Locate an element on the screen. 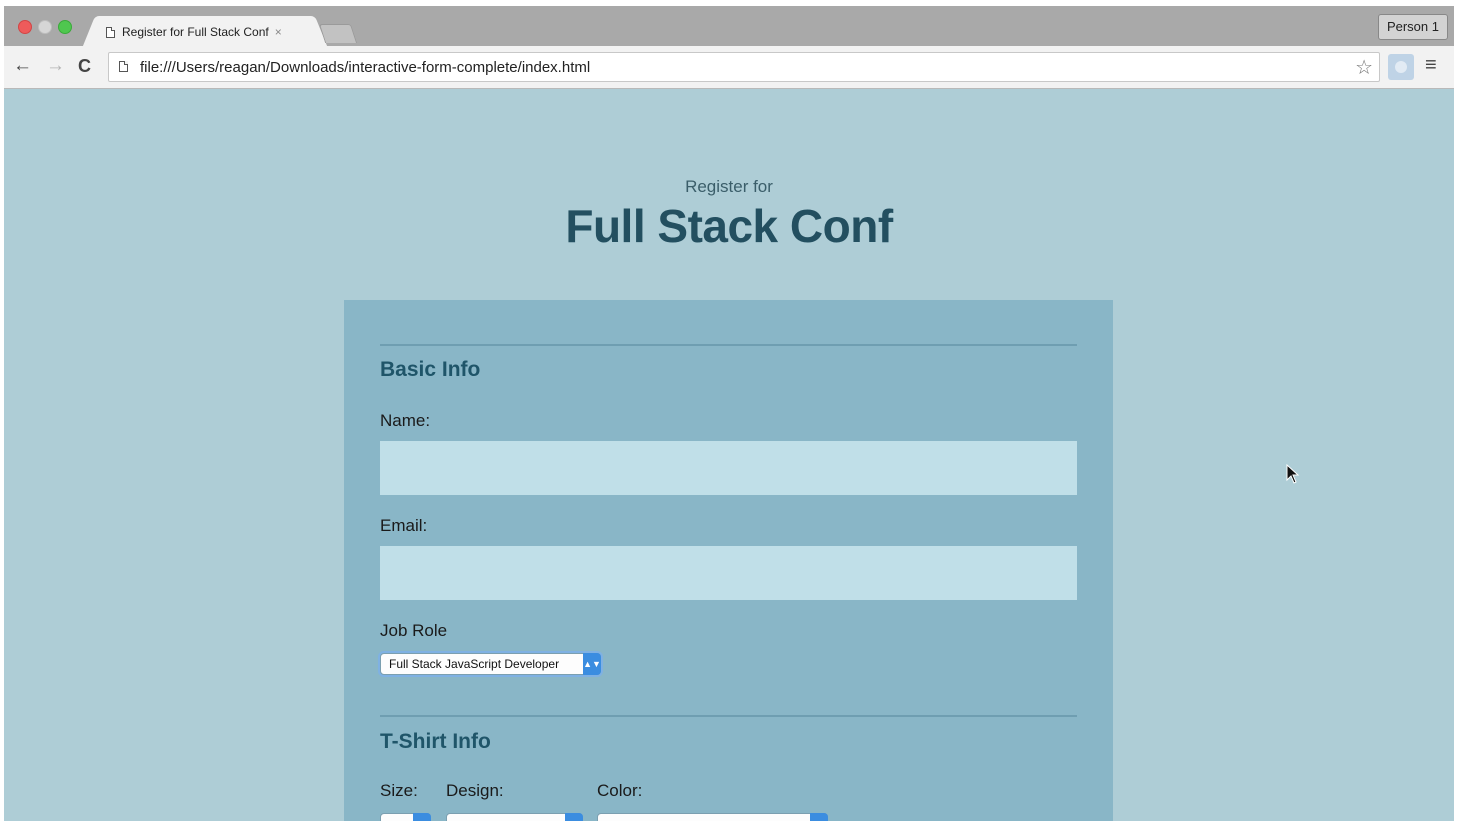  color-select: ▲▼ is located at coordinates (712, 817).